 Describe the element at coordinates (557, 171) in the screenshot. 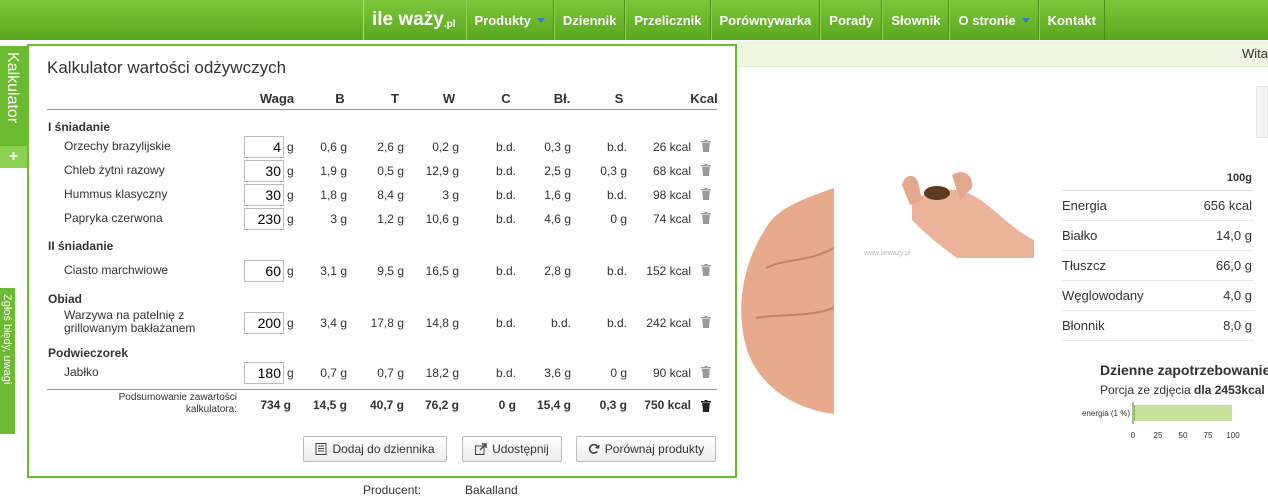

I see `value-bl: 2,5 g` at that location.